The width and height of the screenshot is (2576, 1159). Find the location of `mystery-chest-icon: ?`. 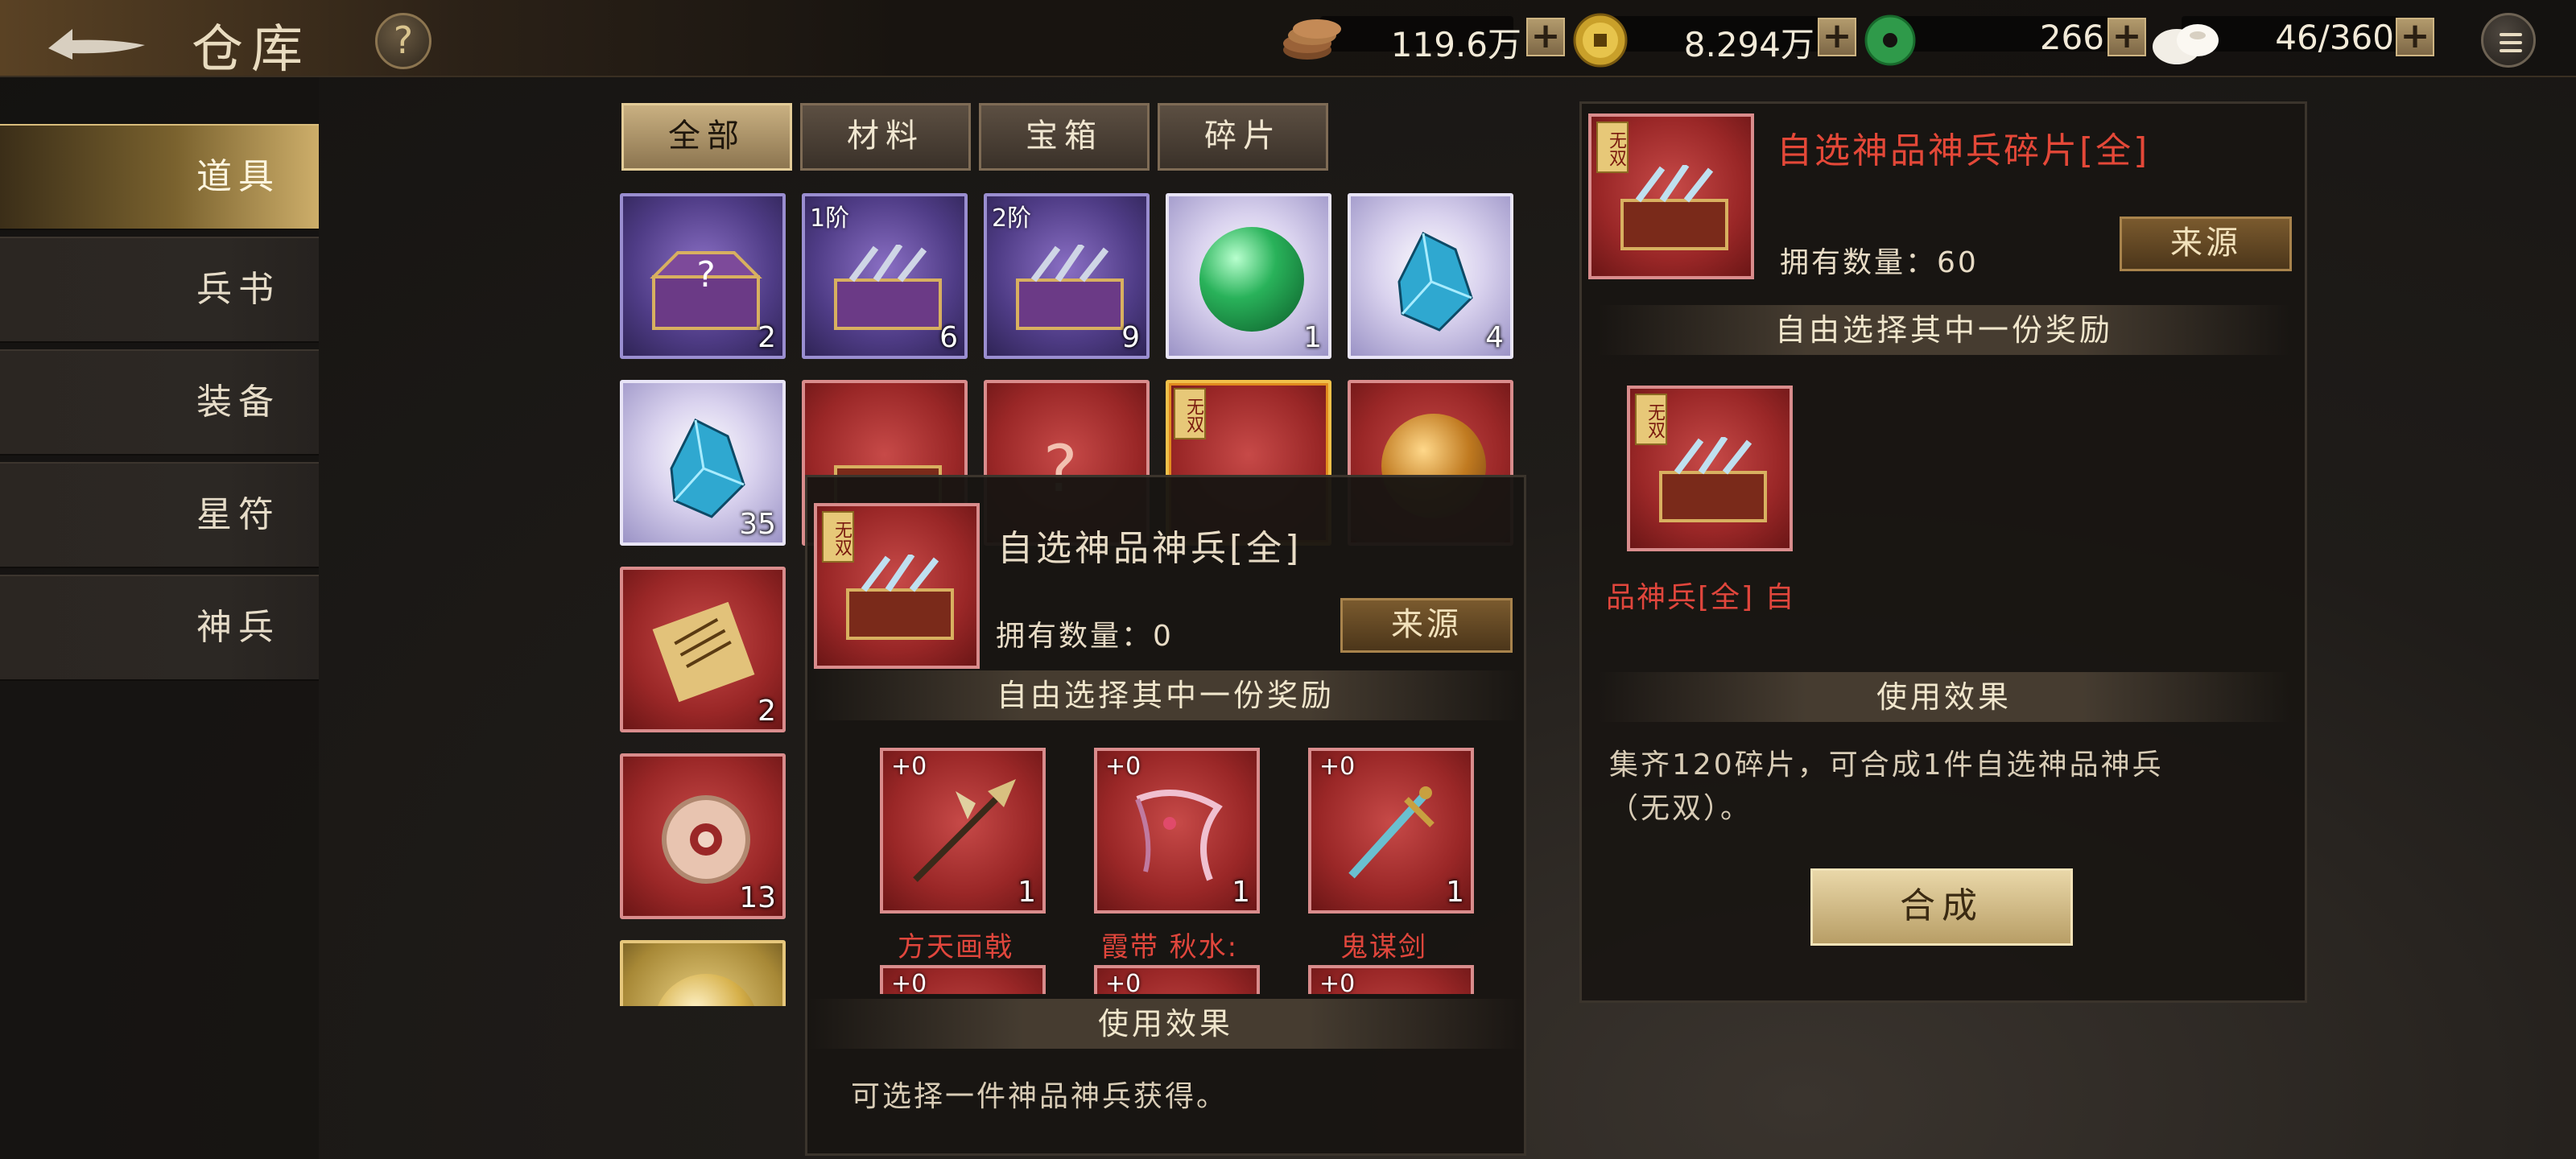

mystery-chest-icon: ? is located at coordinates (706, 290).